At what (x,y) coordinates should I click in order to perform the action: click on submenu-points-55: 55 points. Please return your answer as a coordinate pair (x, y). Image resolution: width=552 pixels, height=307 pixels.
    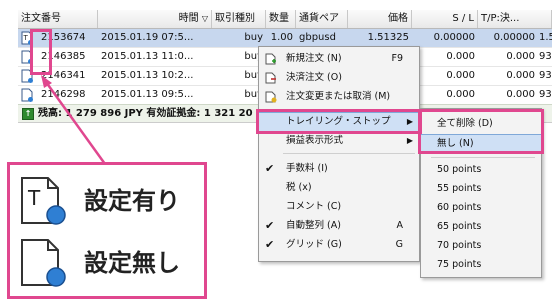
    Looking at the image, I should click on (481, 189).